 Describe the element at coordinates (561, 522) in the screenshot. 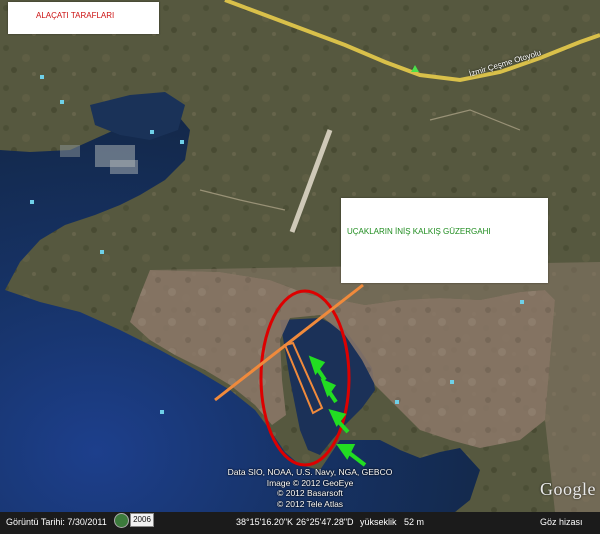

I see `eye-altitude-label: Göz hizası` at that location.